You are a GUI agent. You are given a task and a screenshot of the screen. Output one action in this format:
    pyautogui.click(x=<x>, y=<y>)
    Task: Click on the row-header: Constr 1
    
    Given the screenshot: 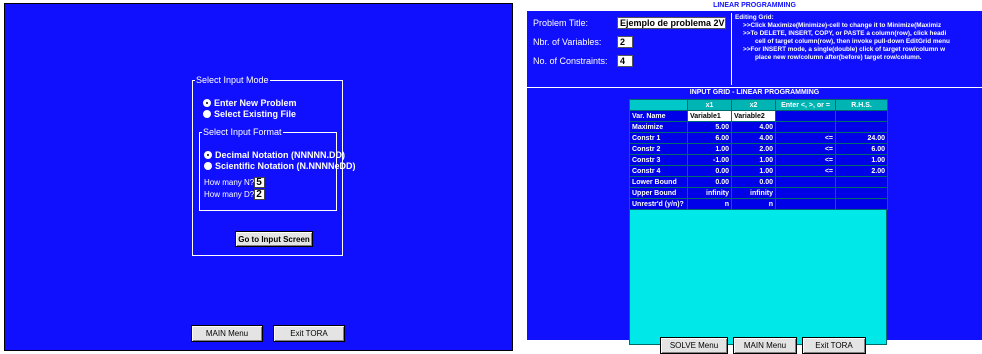 What is the action you would take?
    pyautogui.click(x=658, y=138)
    